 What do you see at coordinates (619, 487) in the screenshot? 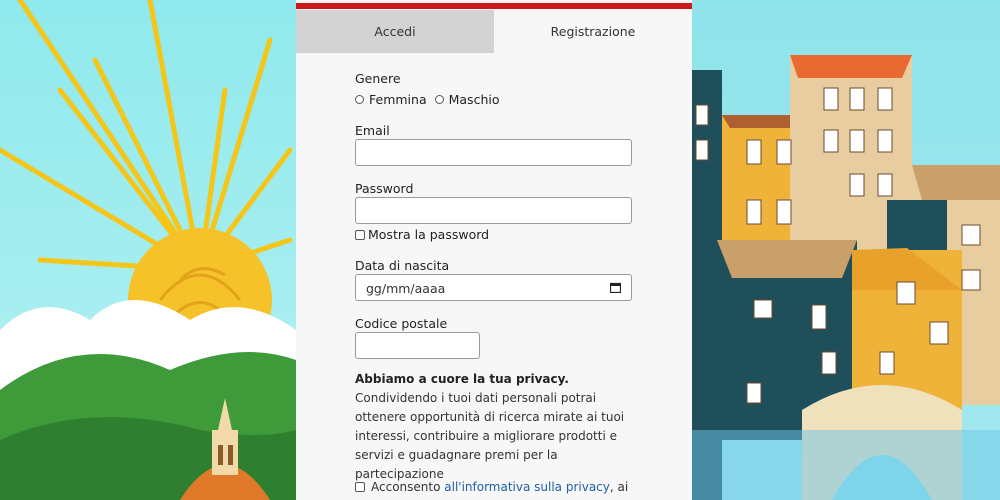
I see `consent-suffix: , ai` at bounding box center [619, 487].